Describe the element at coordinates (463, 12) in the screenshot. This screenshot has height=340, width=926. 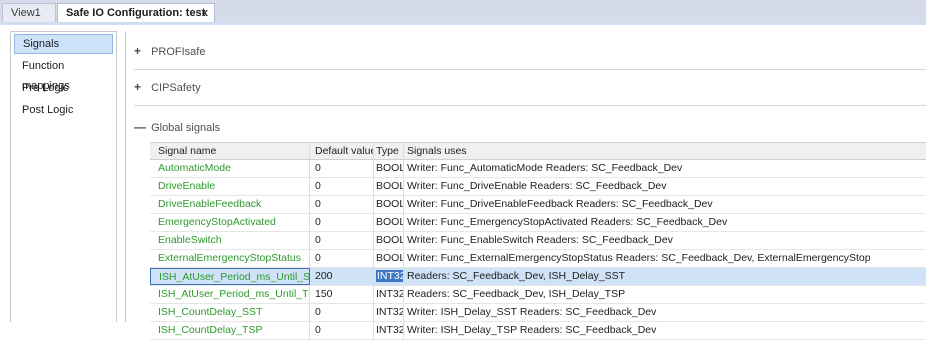
I see `document-tabstrip: View1 Safe IO Configuration: test x` at that location.